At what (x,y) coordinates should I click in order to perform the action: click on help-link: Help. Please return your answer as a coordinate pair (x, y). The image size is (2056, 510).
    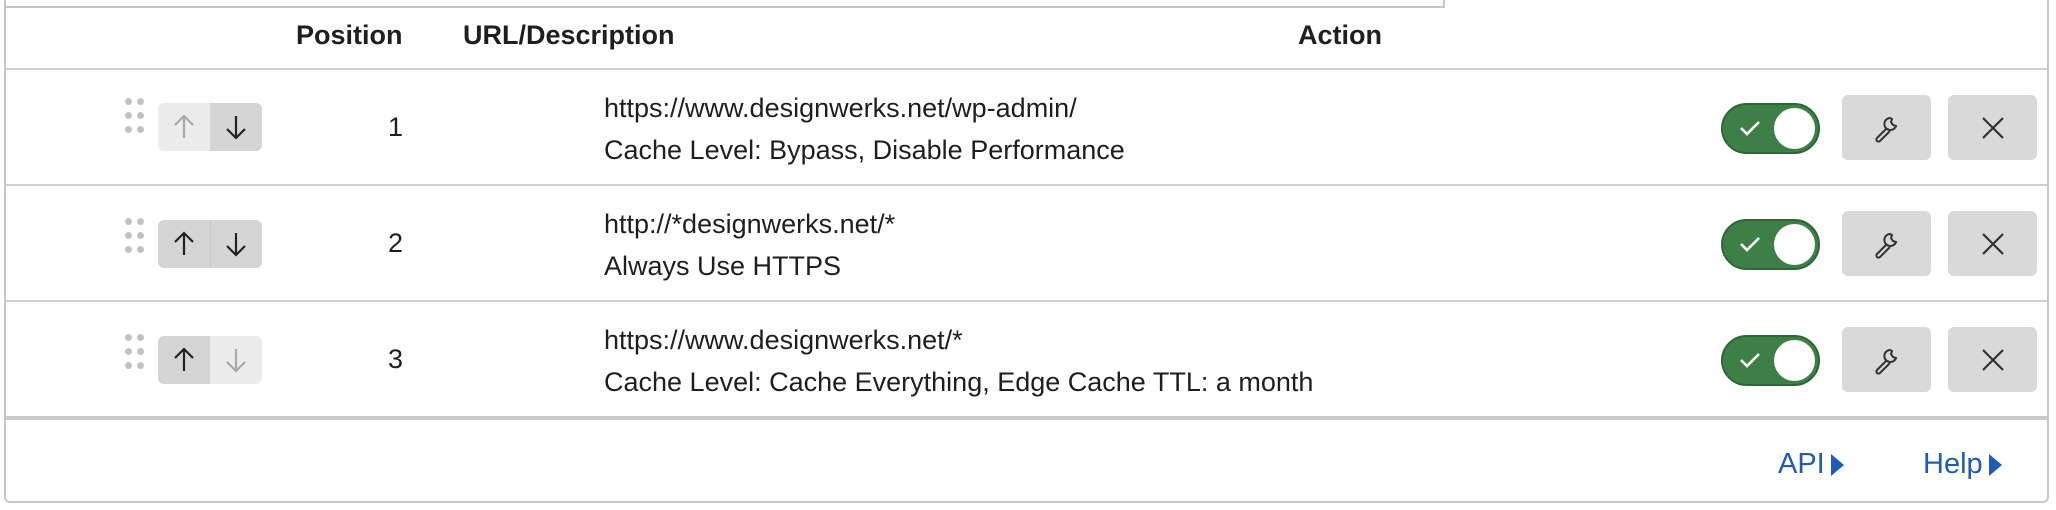
    Looking at the image, I should click on (1962, 464).